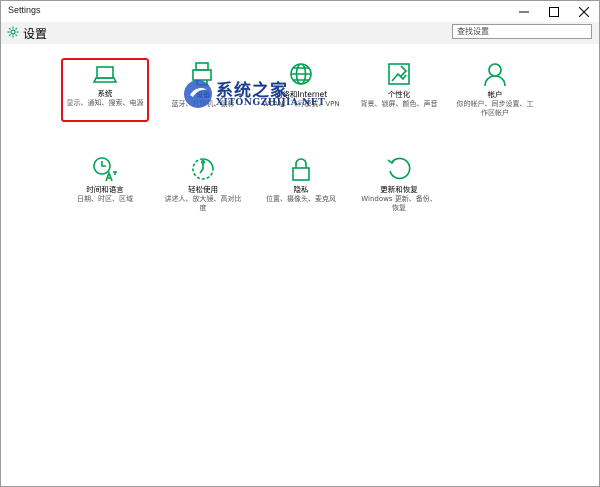  Describe the element at coordinates (300, 11) in the screenshot. I see `title-bar: Settings` at that location.